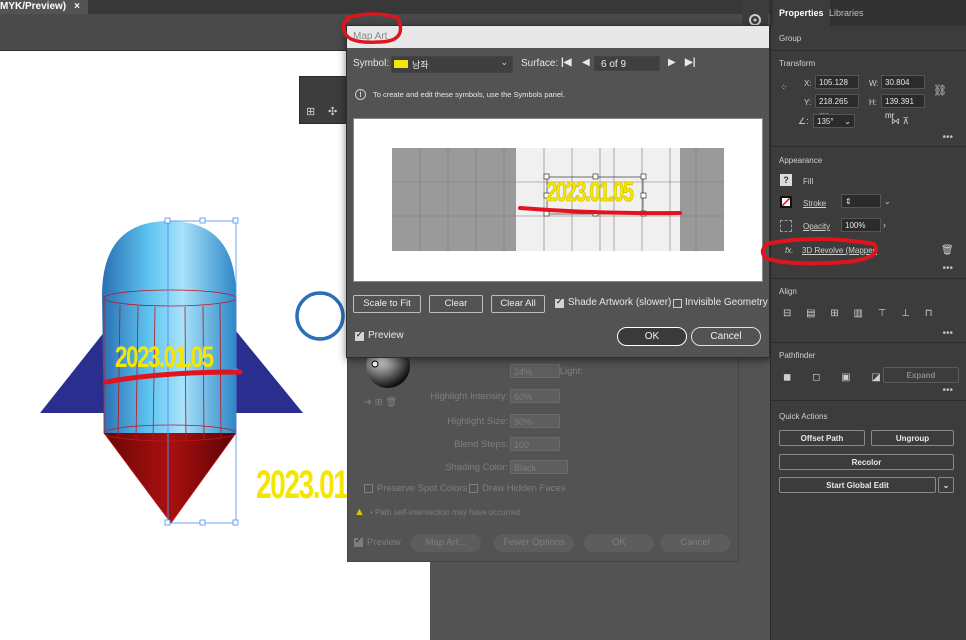 This screenshot has width=966, height=640. I want to click on surface-label: Surface:, so click(540, 63).